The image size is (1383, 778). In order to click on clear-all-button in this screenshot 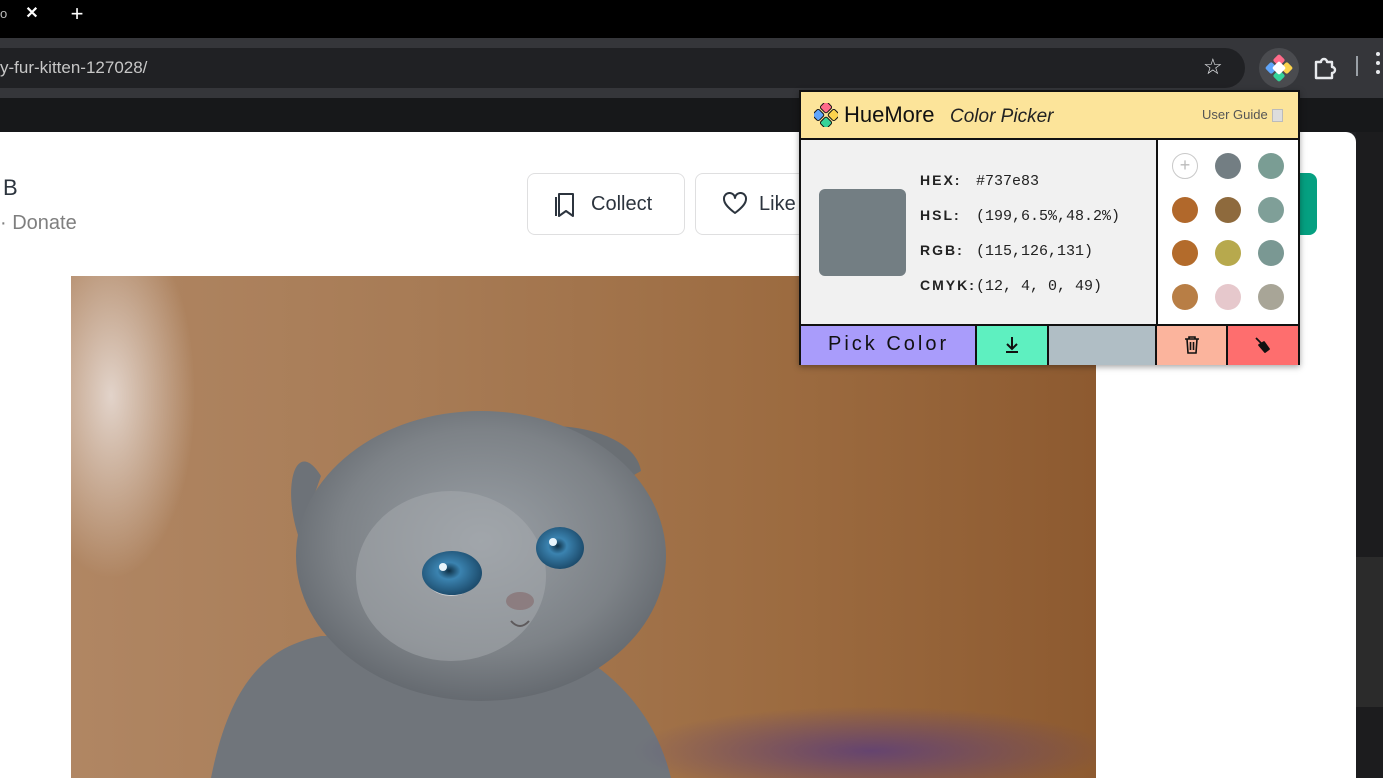, I will do `click(1263, 345)`.